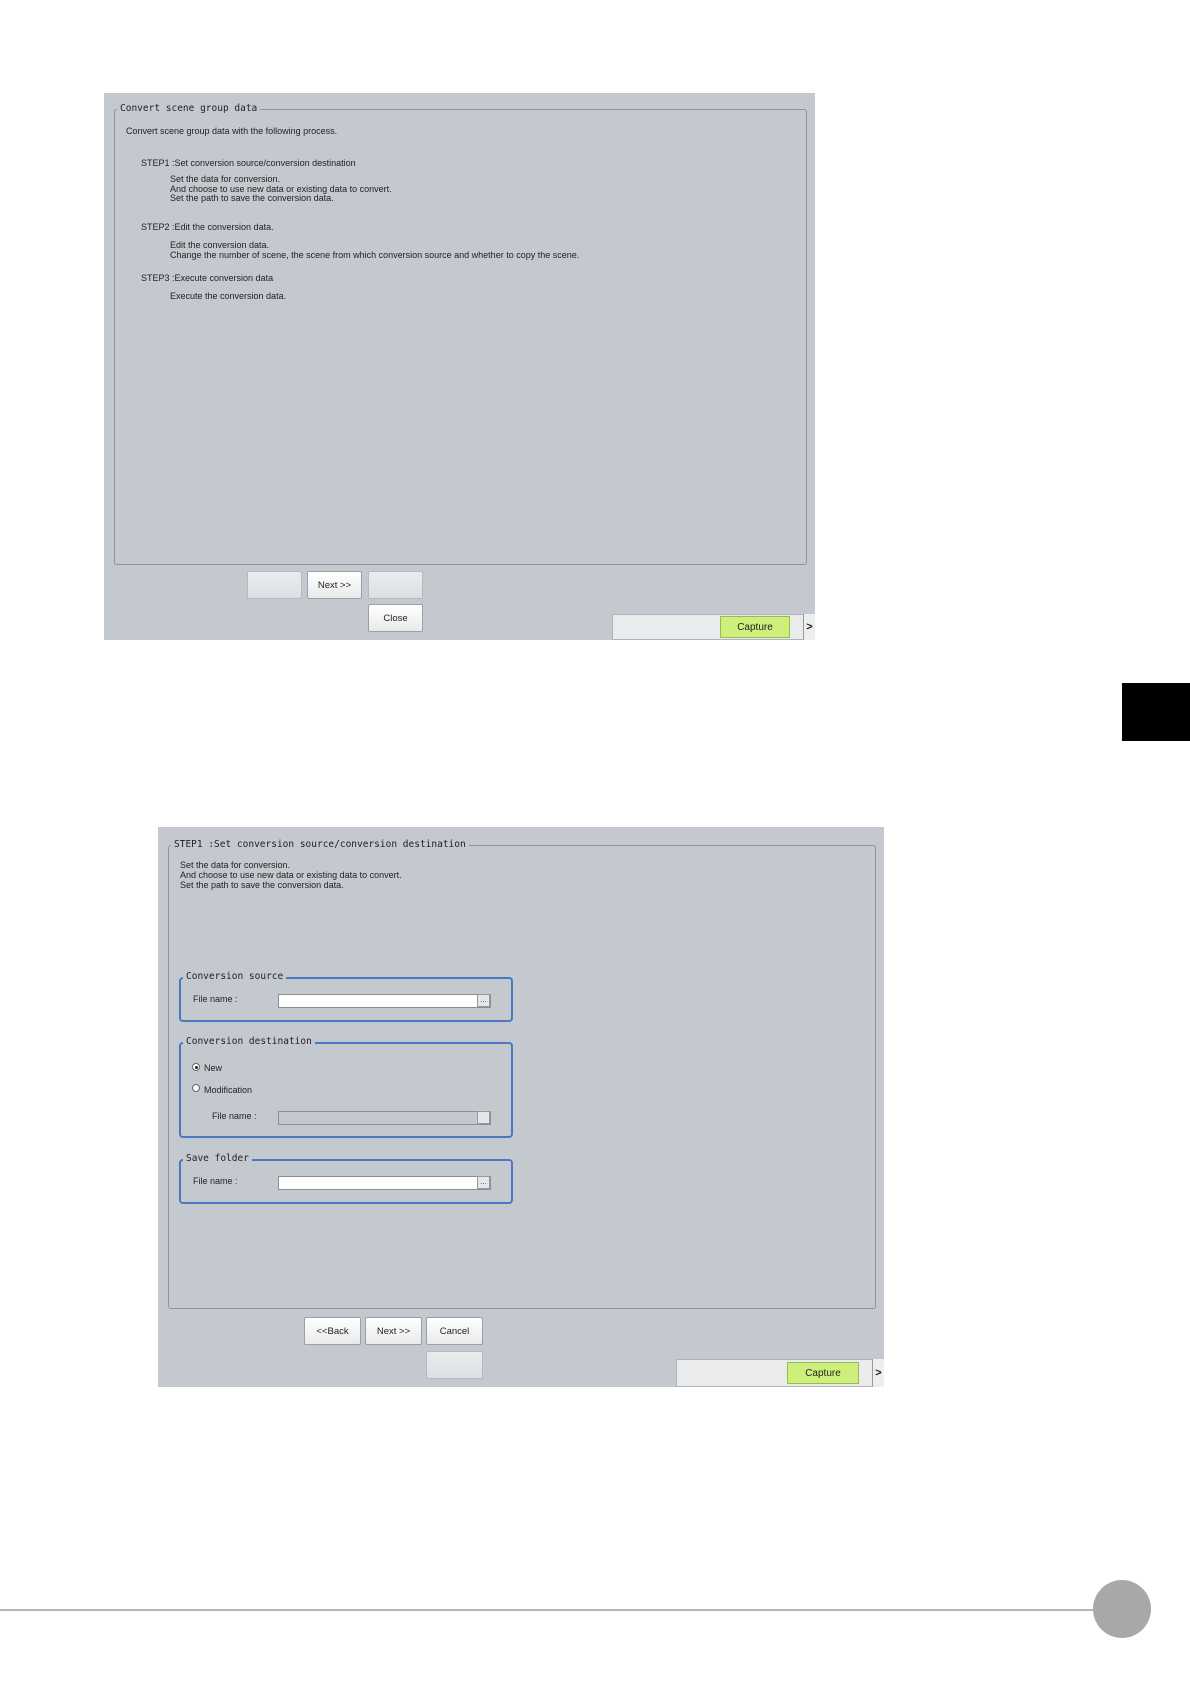 Image resolution: width=1190 pixels, height=1684 pixels. Describe the element at coordinates (217, 1159) in the screenshot. I see `save-folder-title: Save folder` at that location.